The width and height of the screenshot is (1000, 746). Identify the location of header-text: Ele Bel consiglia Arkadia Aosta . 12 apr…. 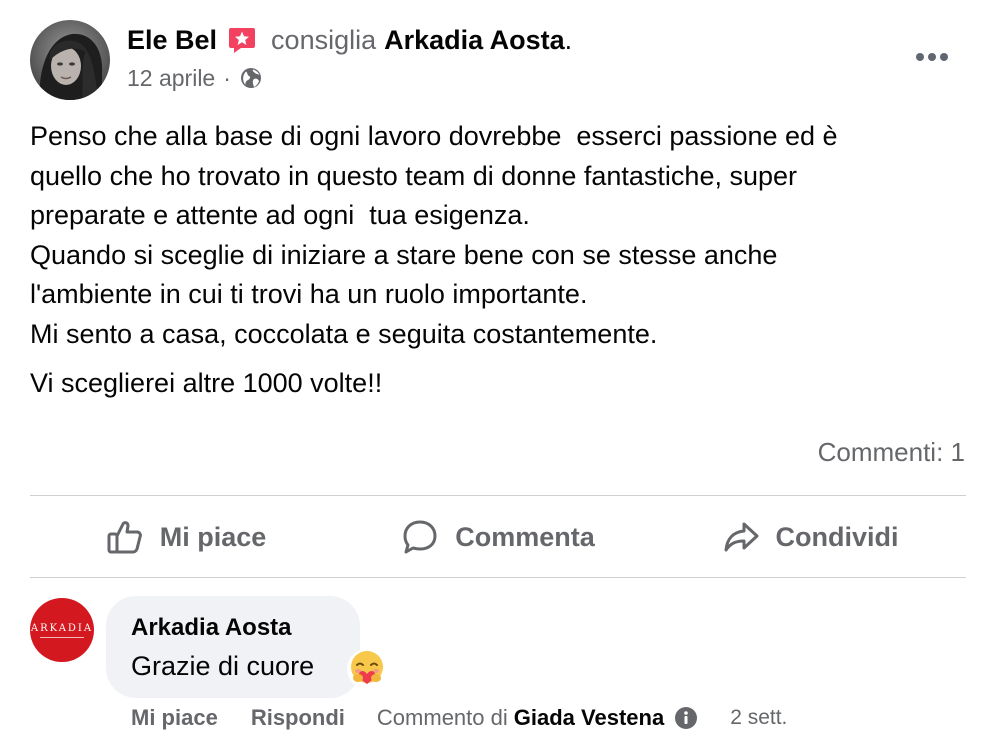
(349, 56).